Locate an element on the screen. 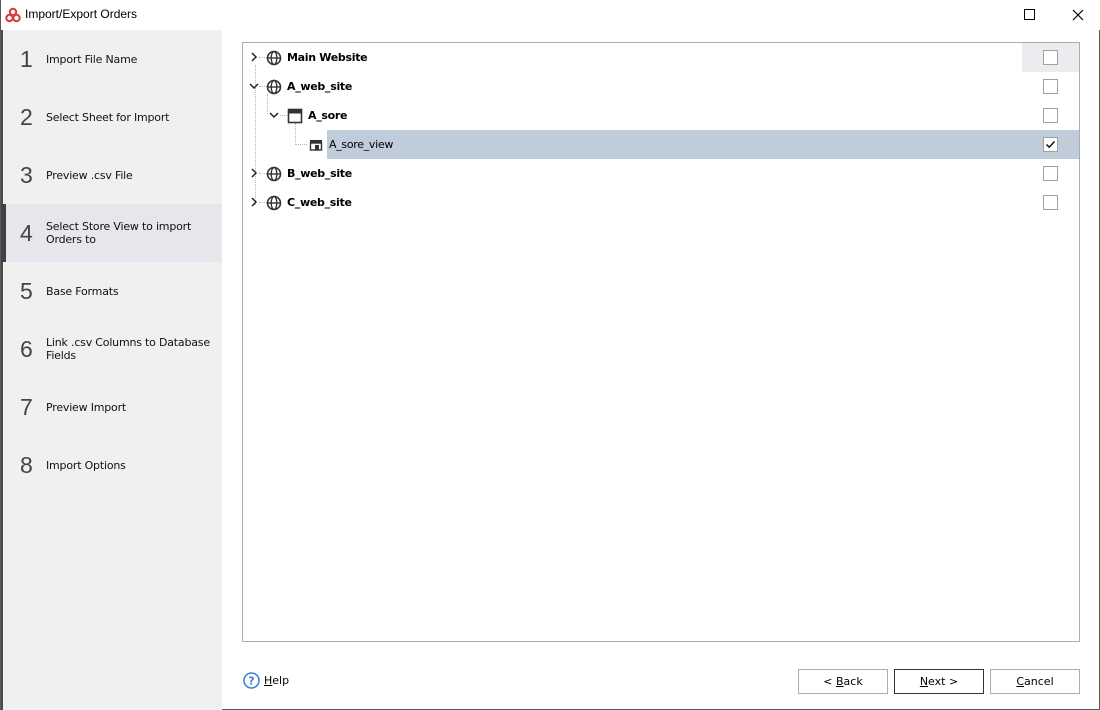 The height and width of the screenshot is (710, 1100). cancel-mnemonic: C is located at coordinates (1020, 681).